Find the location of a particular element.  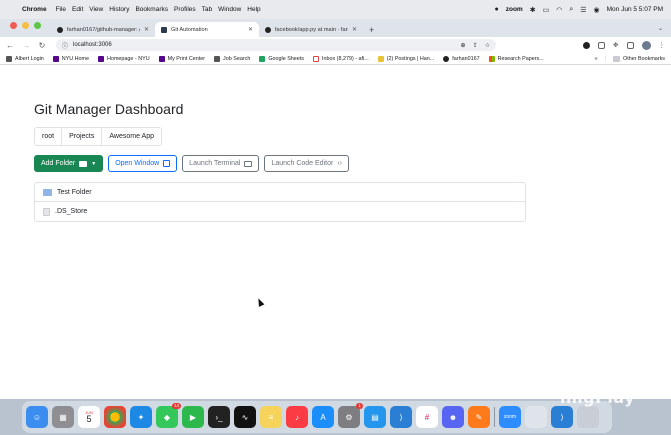

bookmark-nyu-home: NYU Home is located at coordinates (71, 58).